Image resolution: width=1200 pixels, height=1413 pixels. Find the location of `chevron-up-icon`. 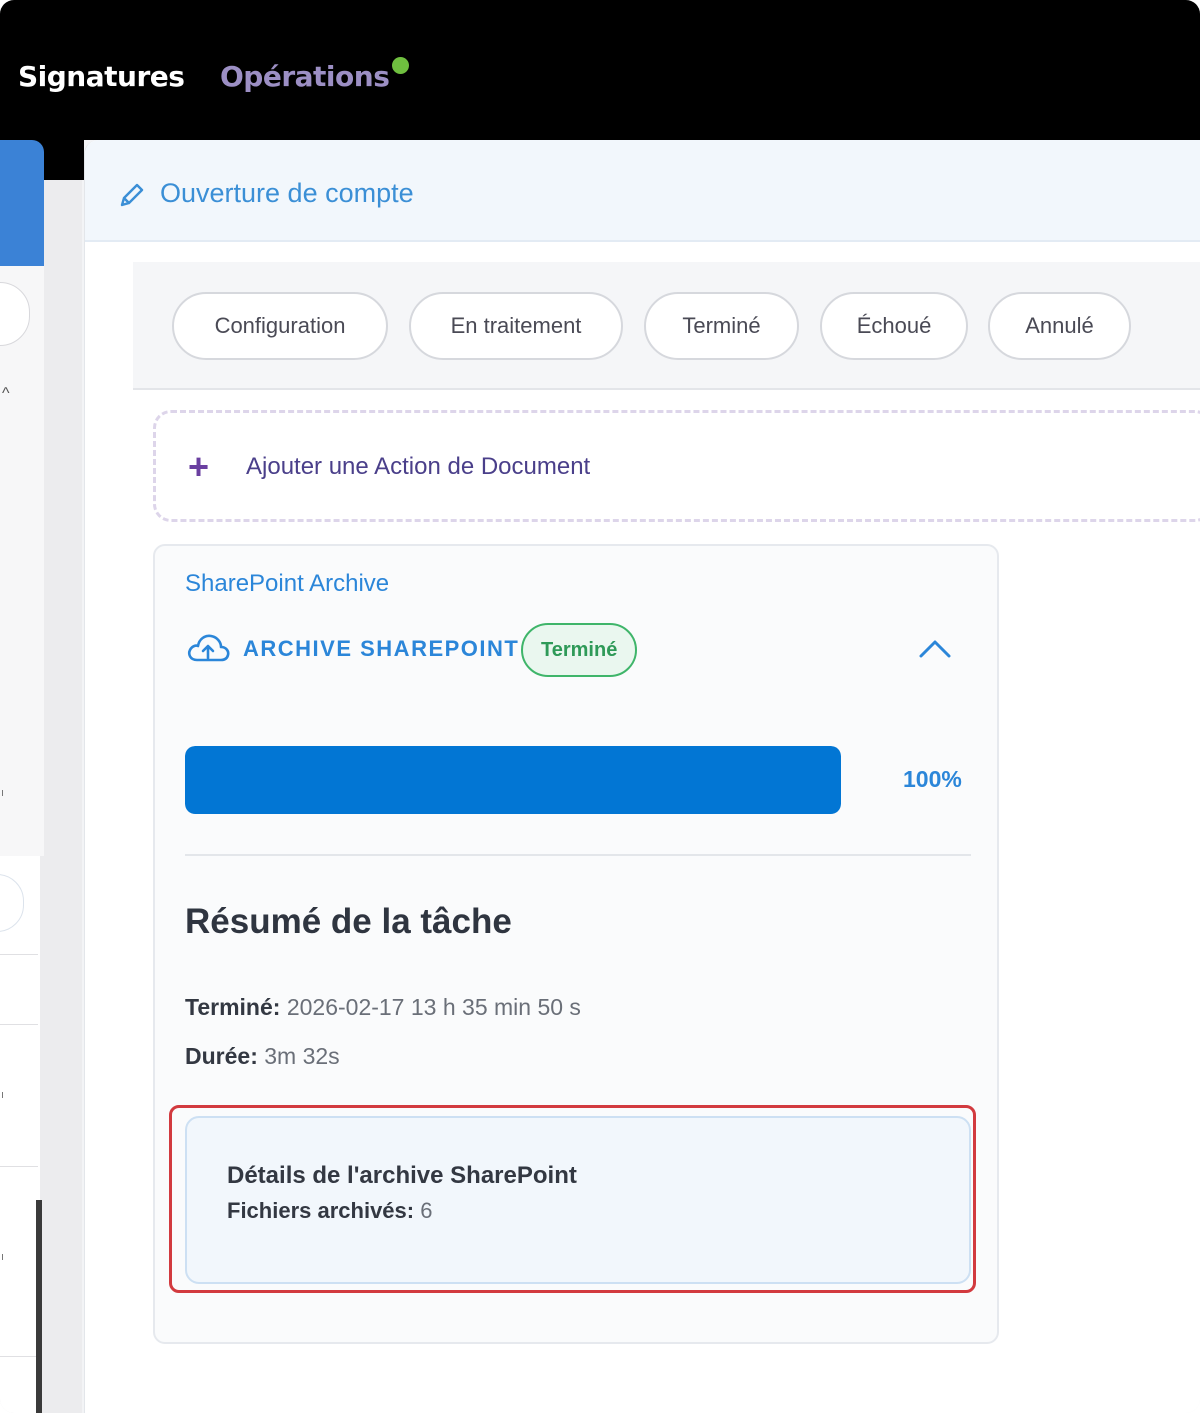

chevron-up-icon is located at coordinates (935, 649).